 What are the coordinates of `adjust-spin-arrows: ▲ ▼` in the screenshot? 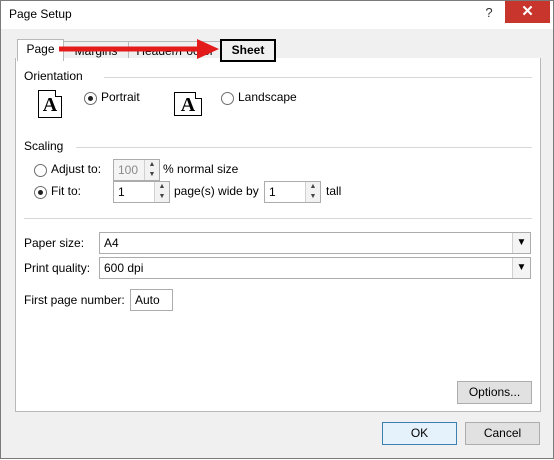 It's located at (151, 170).